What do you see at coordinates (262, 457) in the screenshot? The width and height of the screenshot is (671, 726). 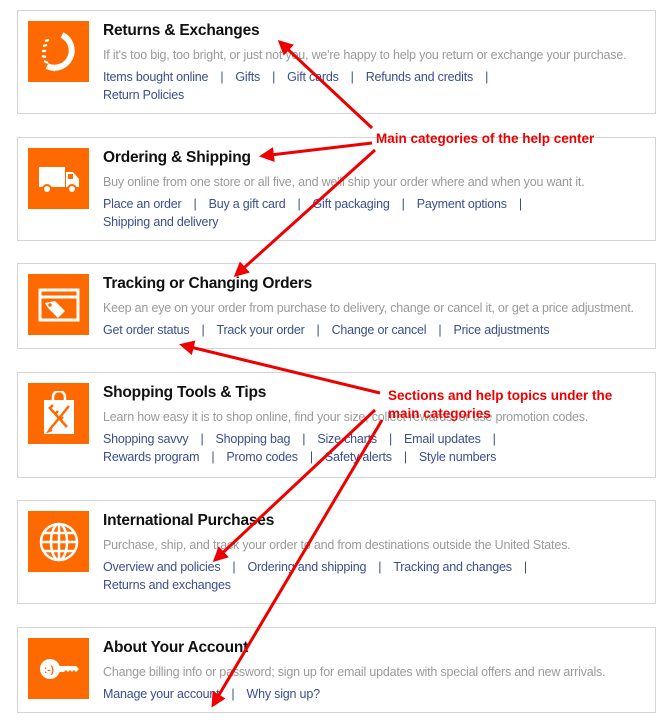 I see `topic-link: Promo codes` at bounding box center [262, 457].